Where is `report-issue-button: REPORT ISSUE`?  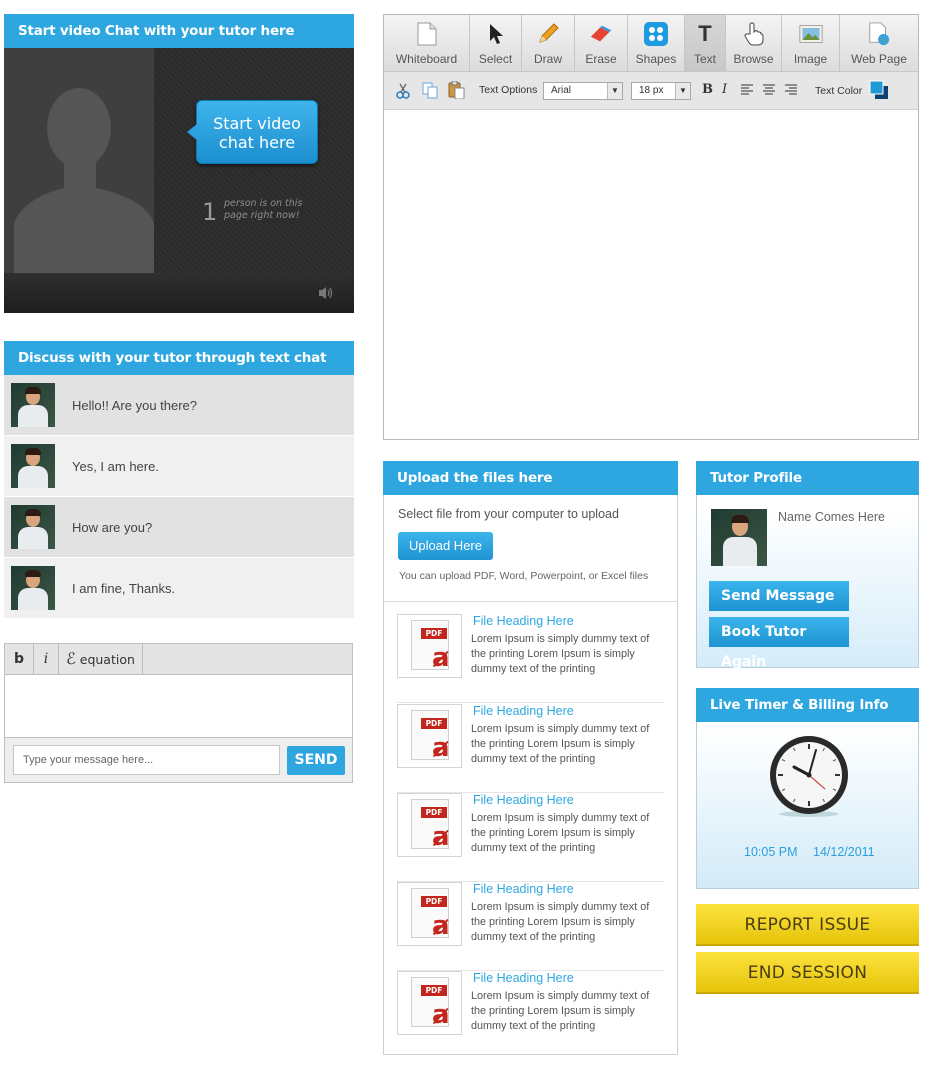 report-issue-button: REPORT ISSUE is located at coordinates (807, 925).